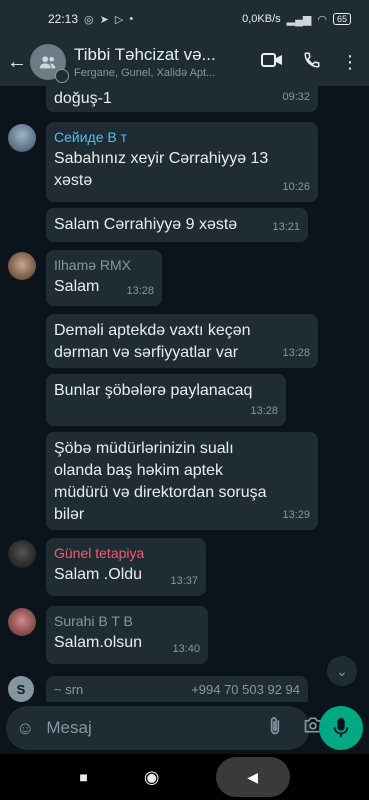 Image resolution: width=369 pixels, height=800 pixels. Describe the element at coordinates (126, 567) in the screenshot. I see `message-bubble: Günel tetapiya Salam .Oldu 13:37` at that location.